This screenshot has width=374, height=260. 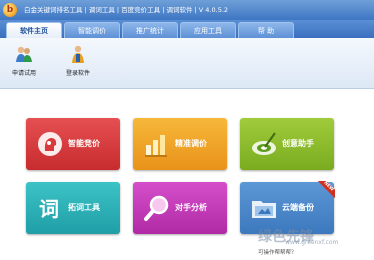 I want to click on apply-trial-button: 申请试用, so click(x=24, y=60).